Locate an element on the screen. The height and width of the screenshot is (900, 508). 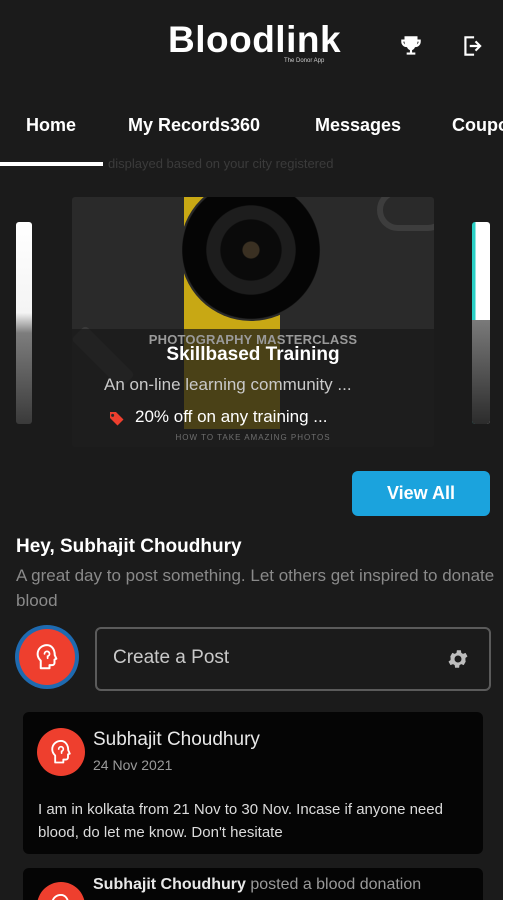
gear-icon is located at coordinates (458, 659).